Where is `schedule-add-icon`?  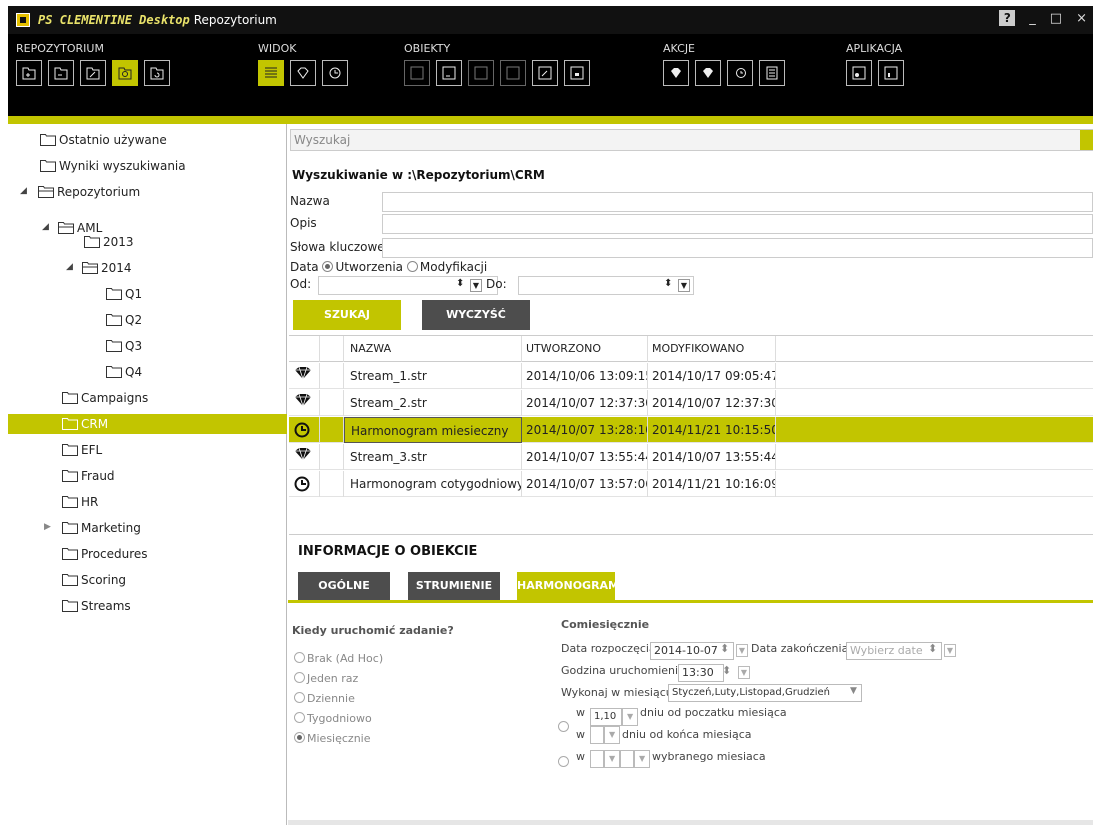
schedule-add-icon is located at coordinates (740, 73).